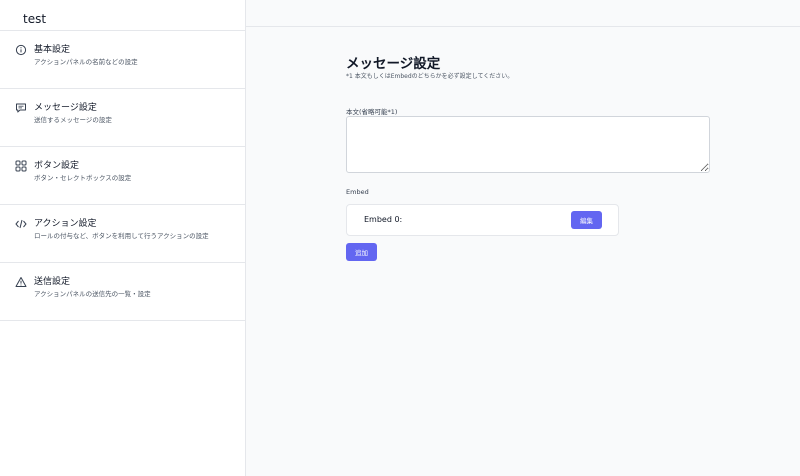 This screenshot has height=476, width=800. I want to click on info-icon, so click(21, 50).